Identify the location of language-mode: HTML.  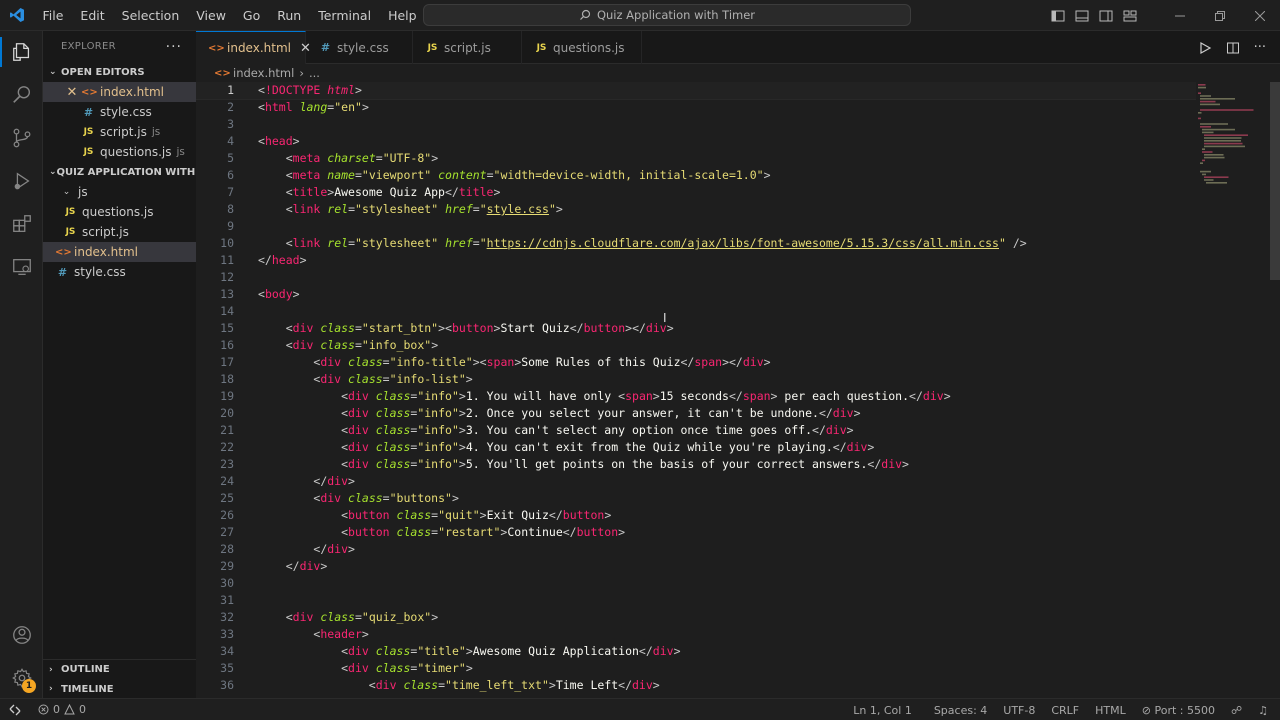
(1110, 710).